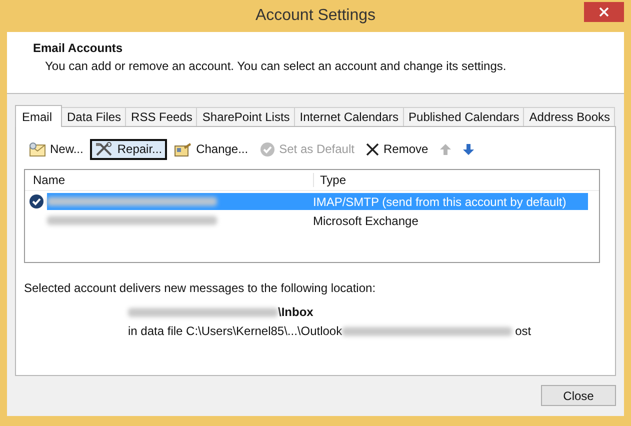 The height and width of the screenshot is (426, 631). I want to click on account-type: Microsoft Exchange, so click(365, 221).